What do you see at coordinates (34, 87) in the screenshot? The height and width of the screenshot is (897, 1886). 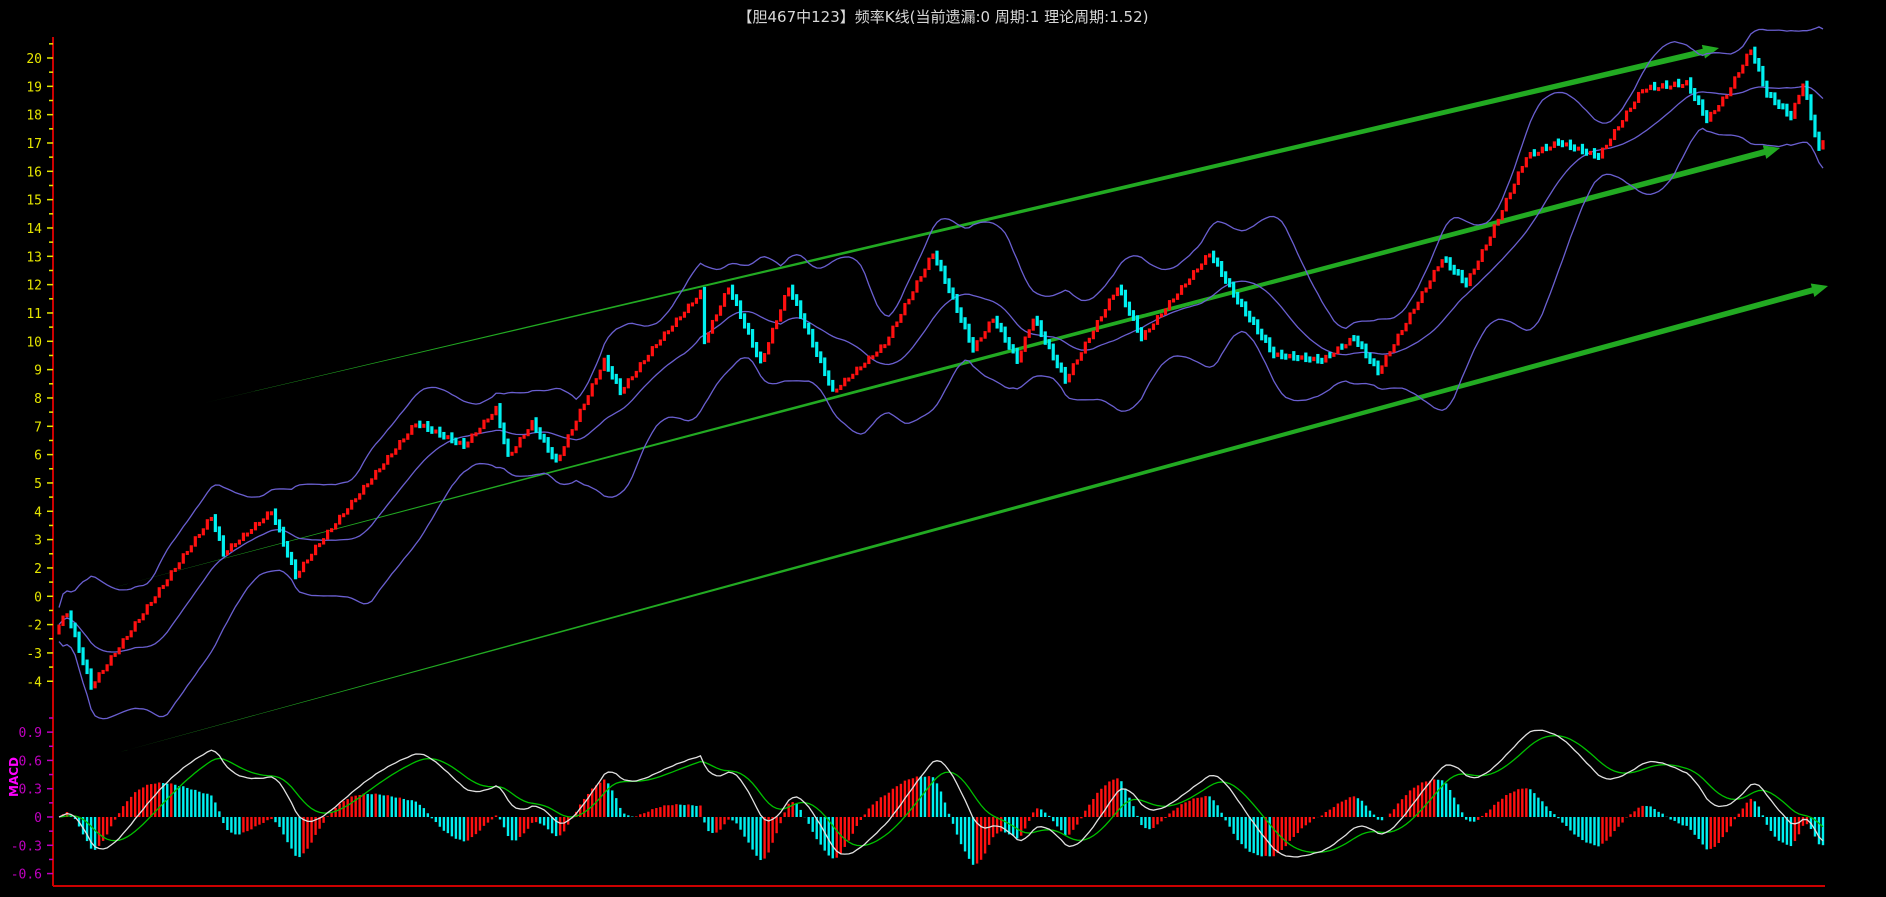 I see `y-tick-label: 19` at bounding box center [34, 87].